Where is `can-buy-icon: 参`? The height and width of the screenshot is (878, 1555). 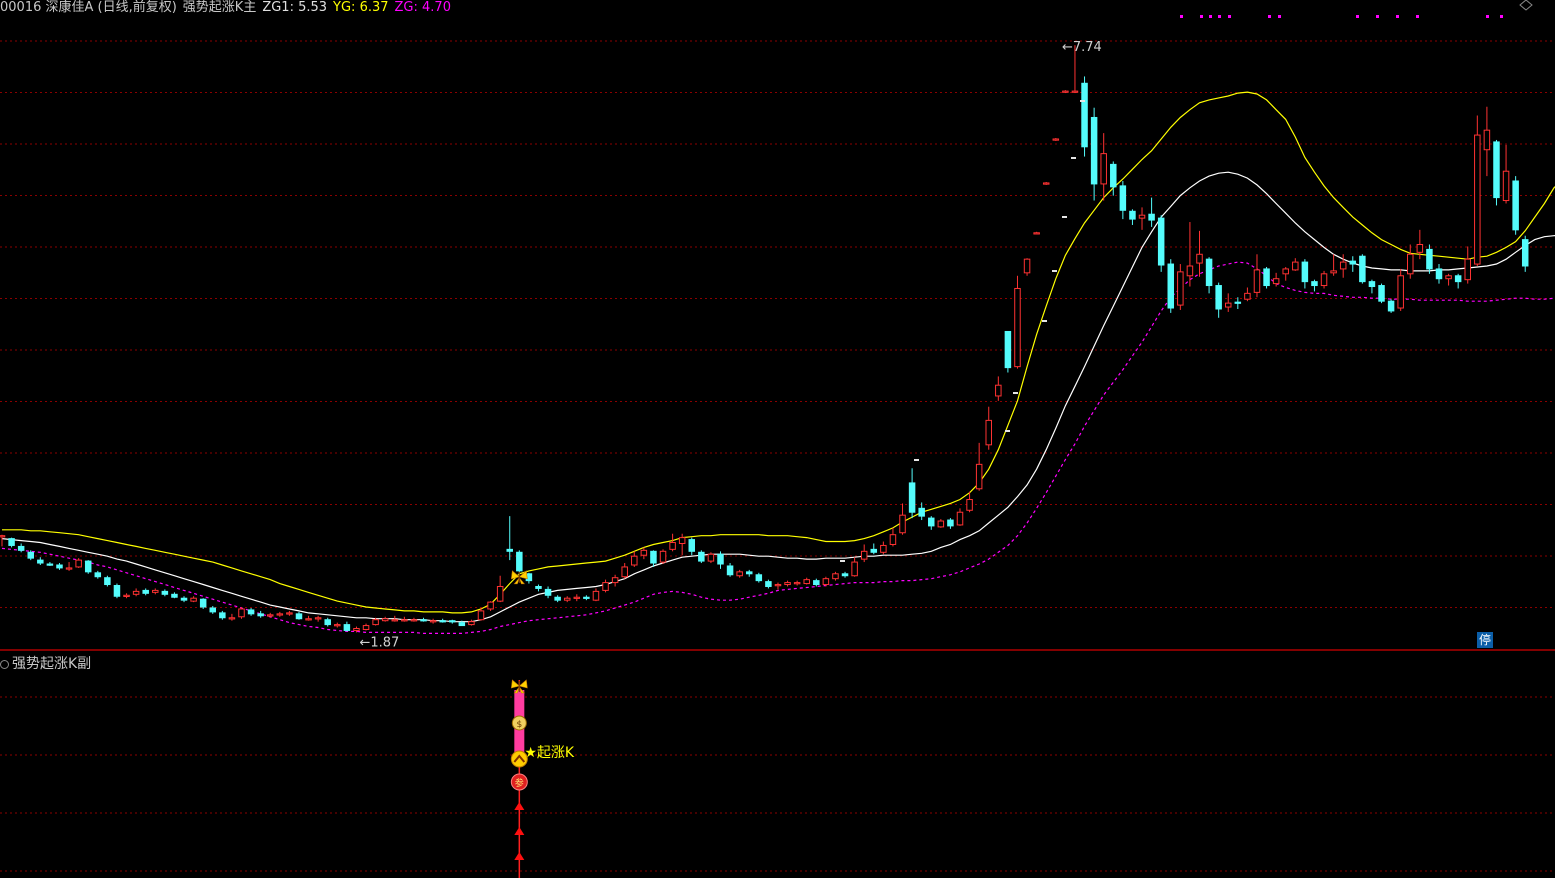 can-buy-icon: 参 is located at coordinates (519, 782).